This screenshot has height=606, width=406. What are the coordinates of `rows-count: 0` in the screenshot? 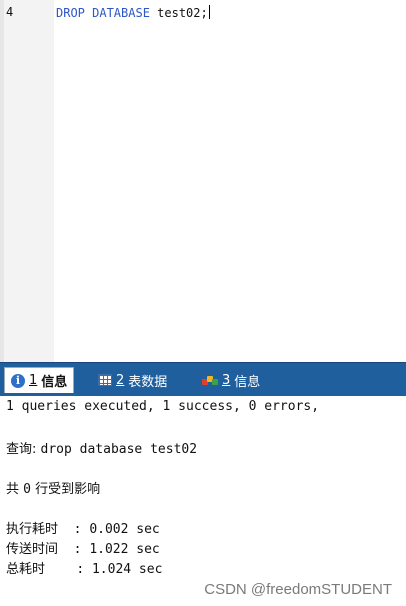 It's located at (27, 489).